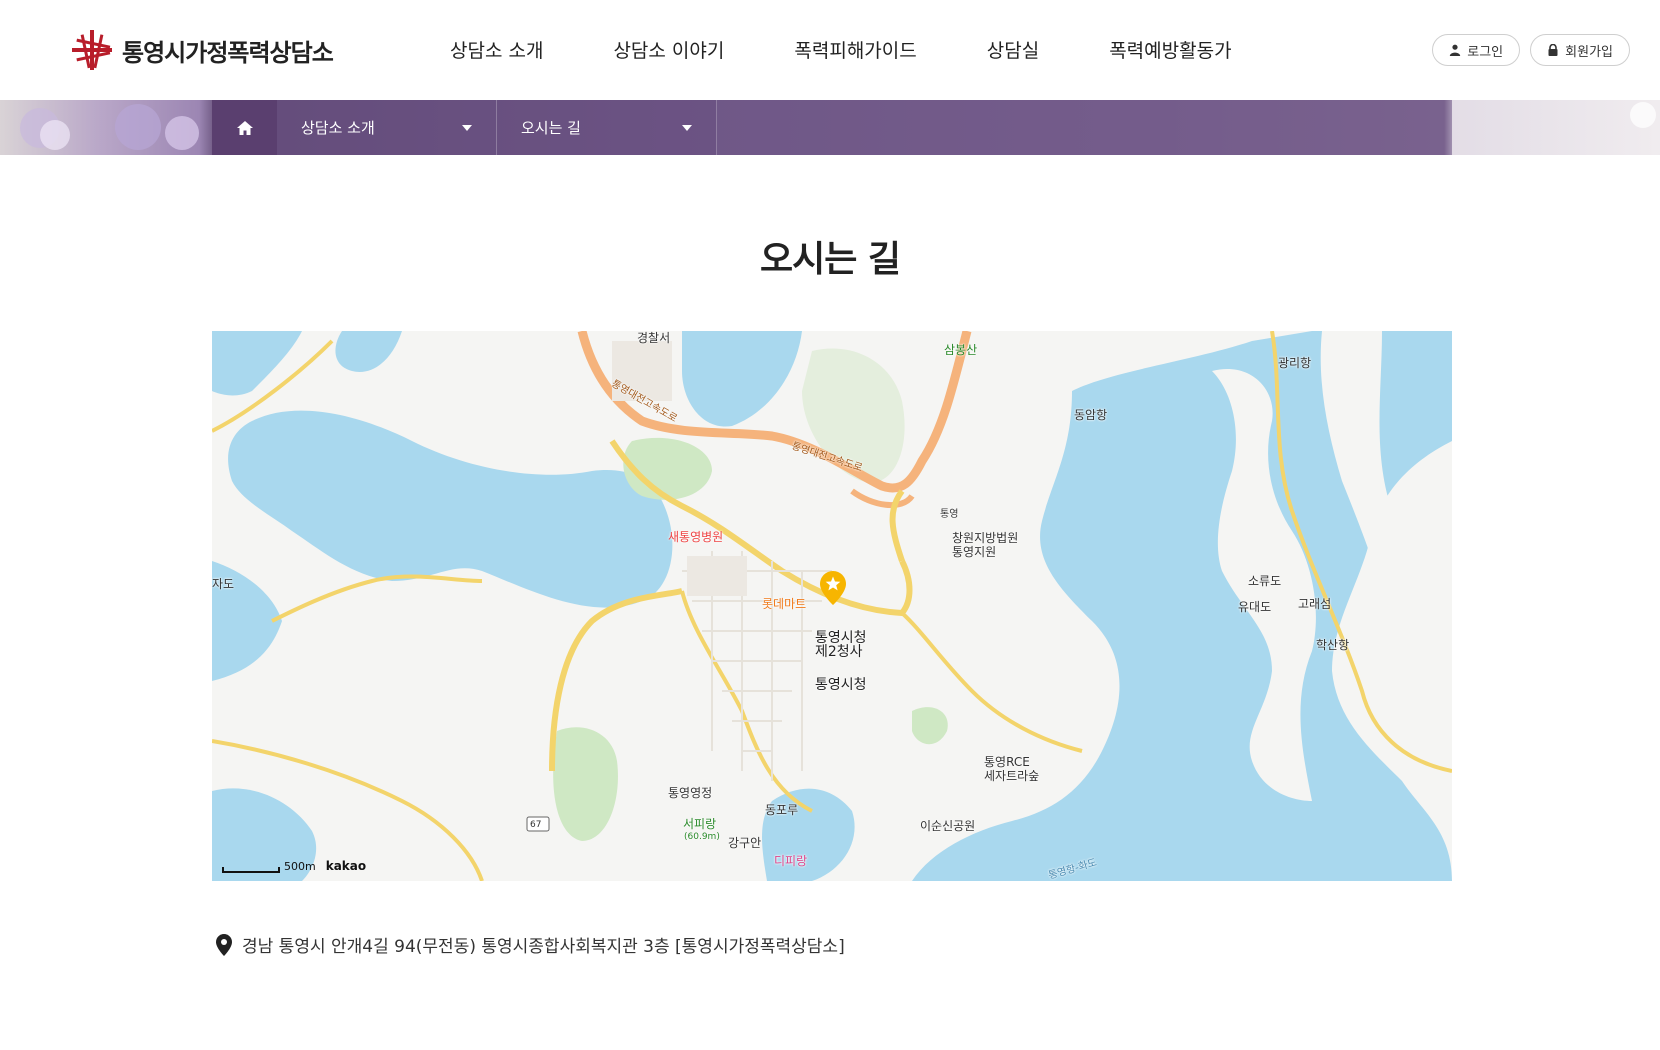  I want to click on user-icon, so click(1455, 50).